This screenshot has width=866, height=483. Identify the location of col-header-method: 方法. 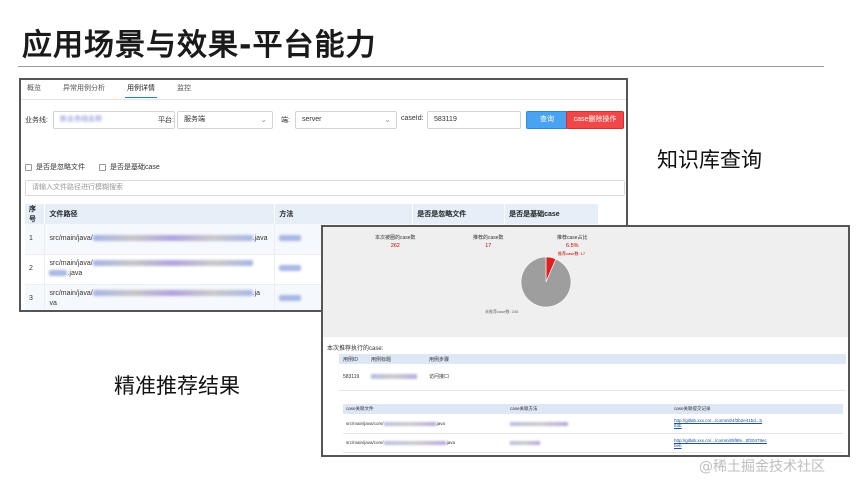
(344, 214).